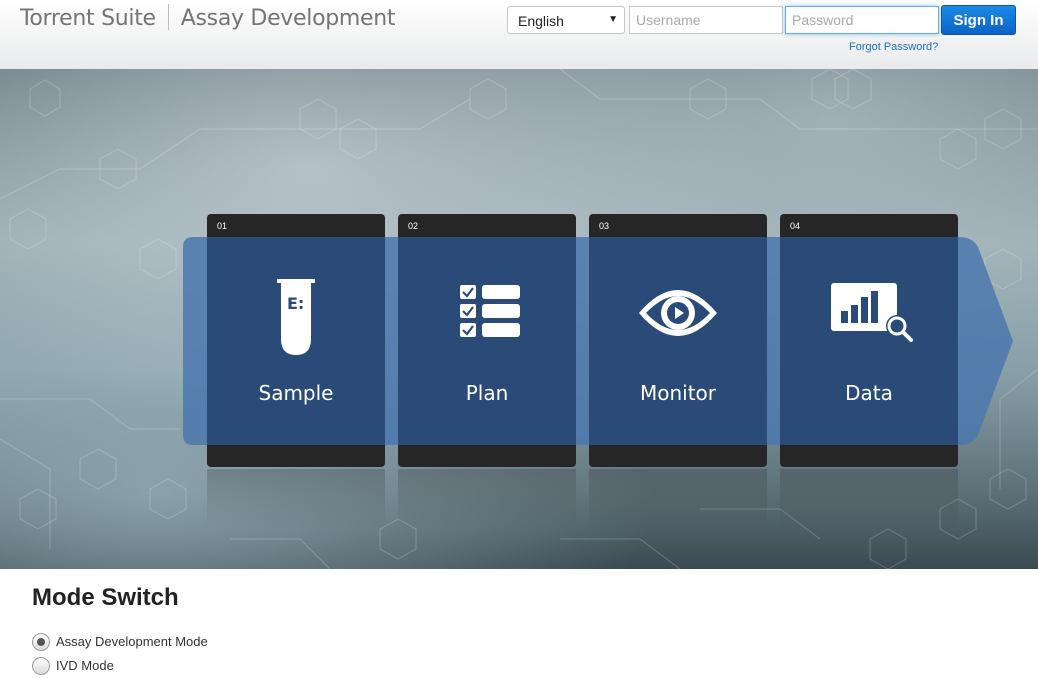  What do you see at coordinates (613, 19) in the screenshot?
I see `chevron-down-icon: ▼` at bounding box center [613, 19].